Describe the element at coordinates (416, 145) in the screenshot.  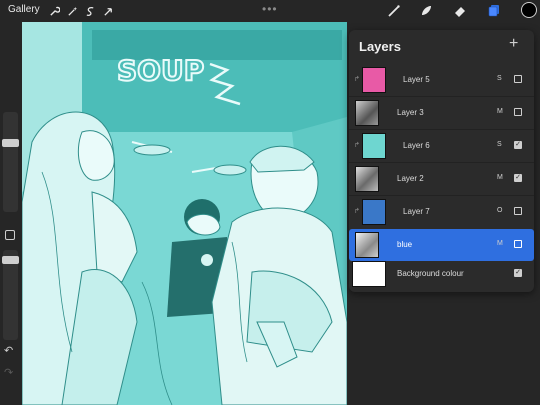
I see `layer-name: Layer 6` at that location.